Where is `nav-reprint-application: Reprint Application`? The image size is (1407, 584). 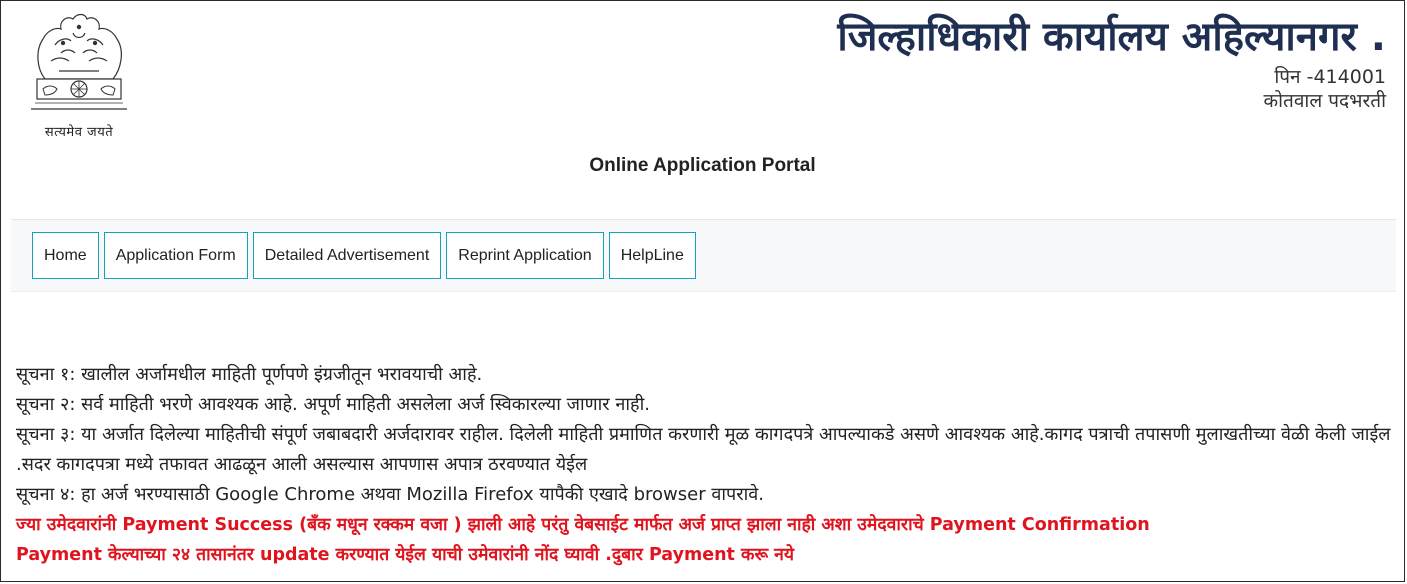 nav-reprint-application: Reprint Application is located at coordinates (525, 255).